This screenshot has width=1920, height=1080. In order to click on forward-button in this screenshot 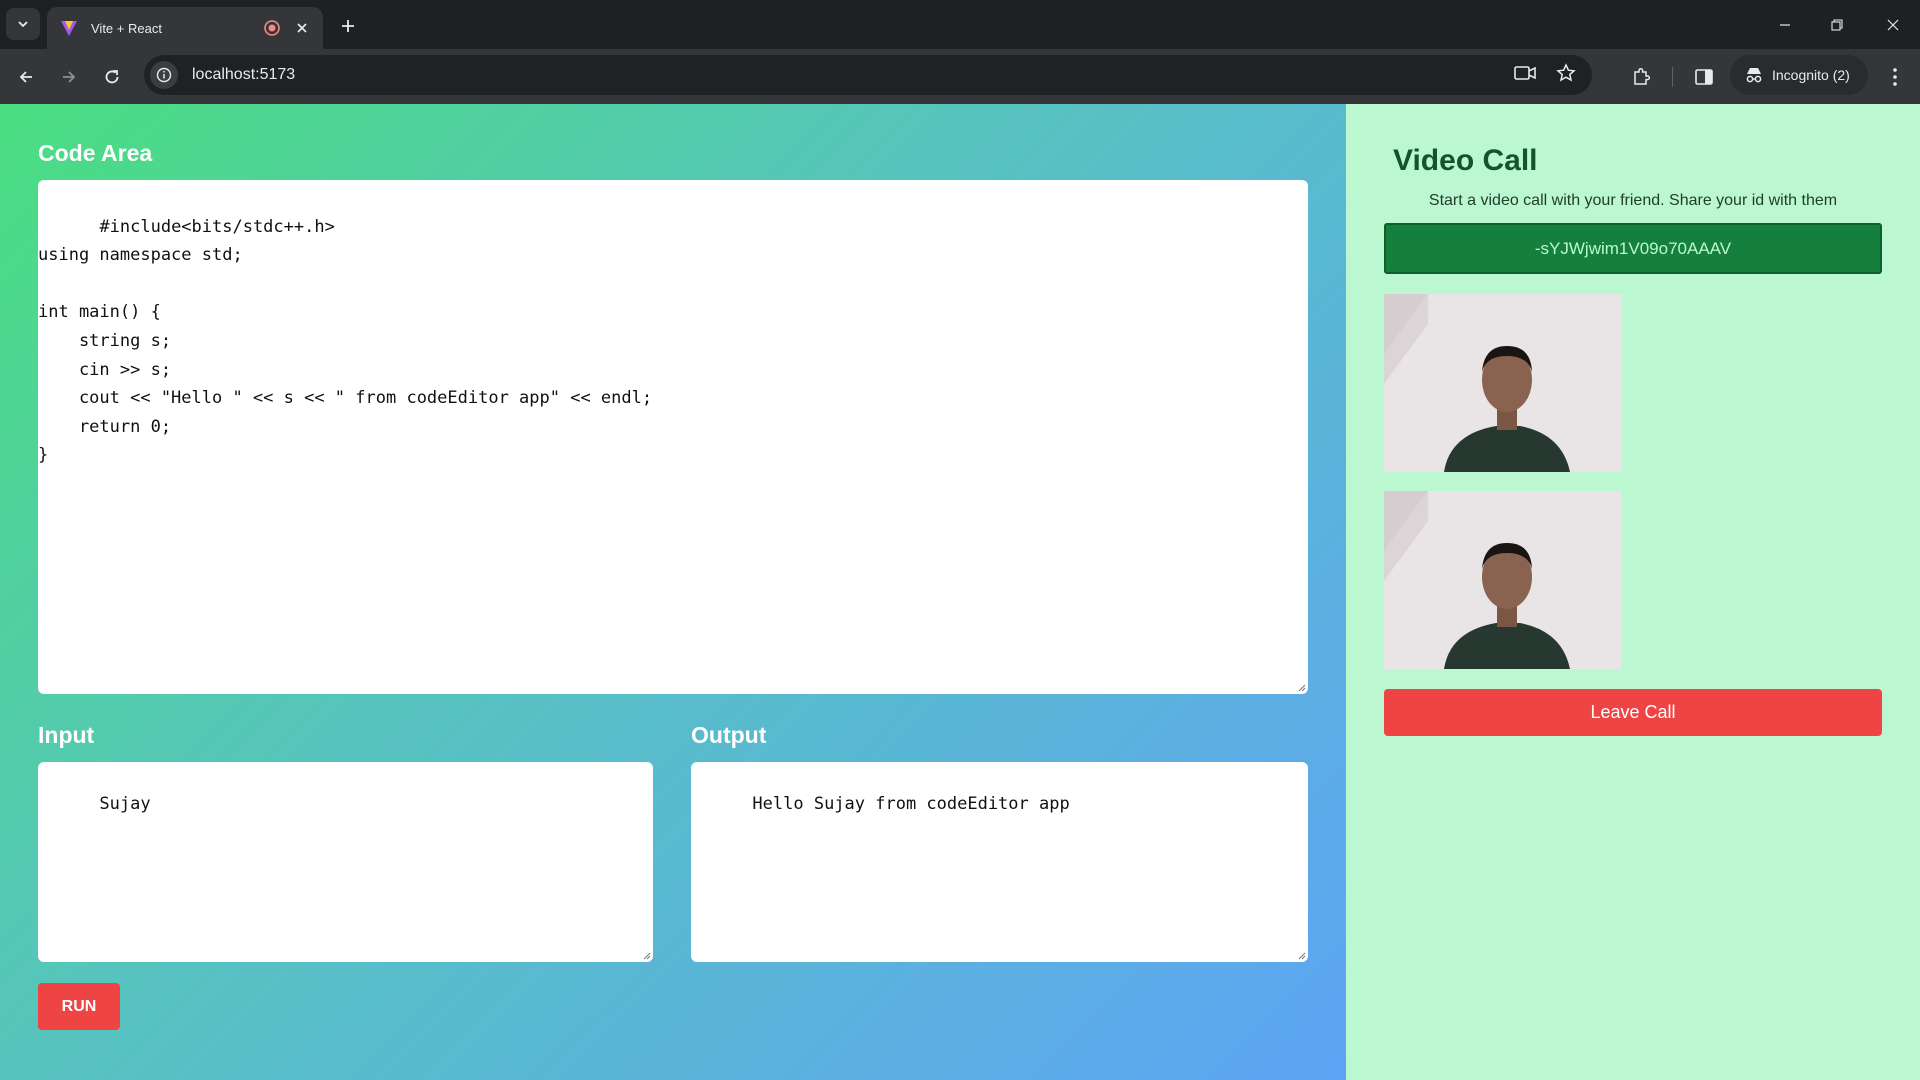, I will do `click(69, 77)`.